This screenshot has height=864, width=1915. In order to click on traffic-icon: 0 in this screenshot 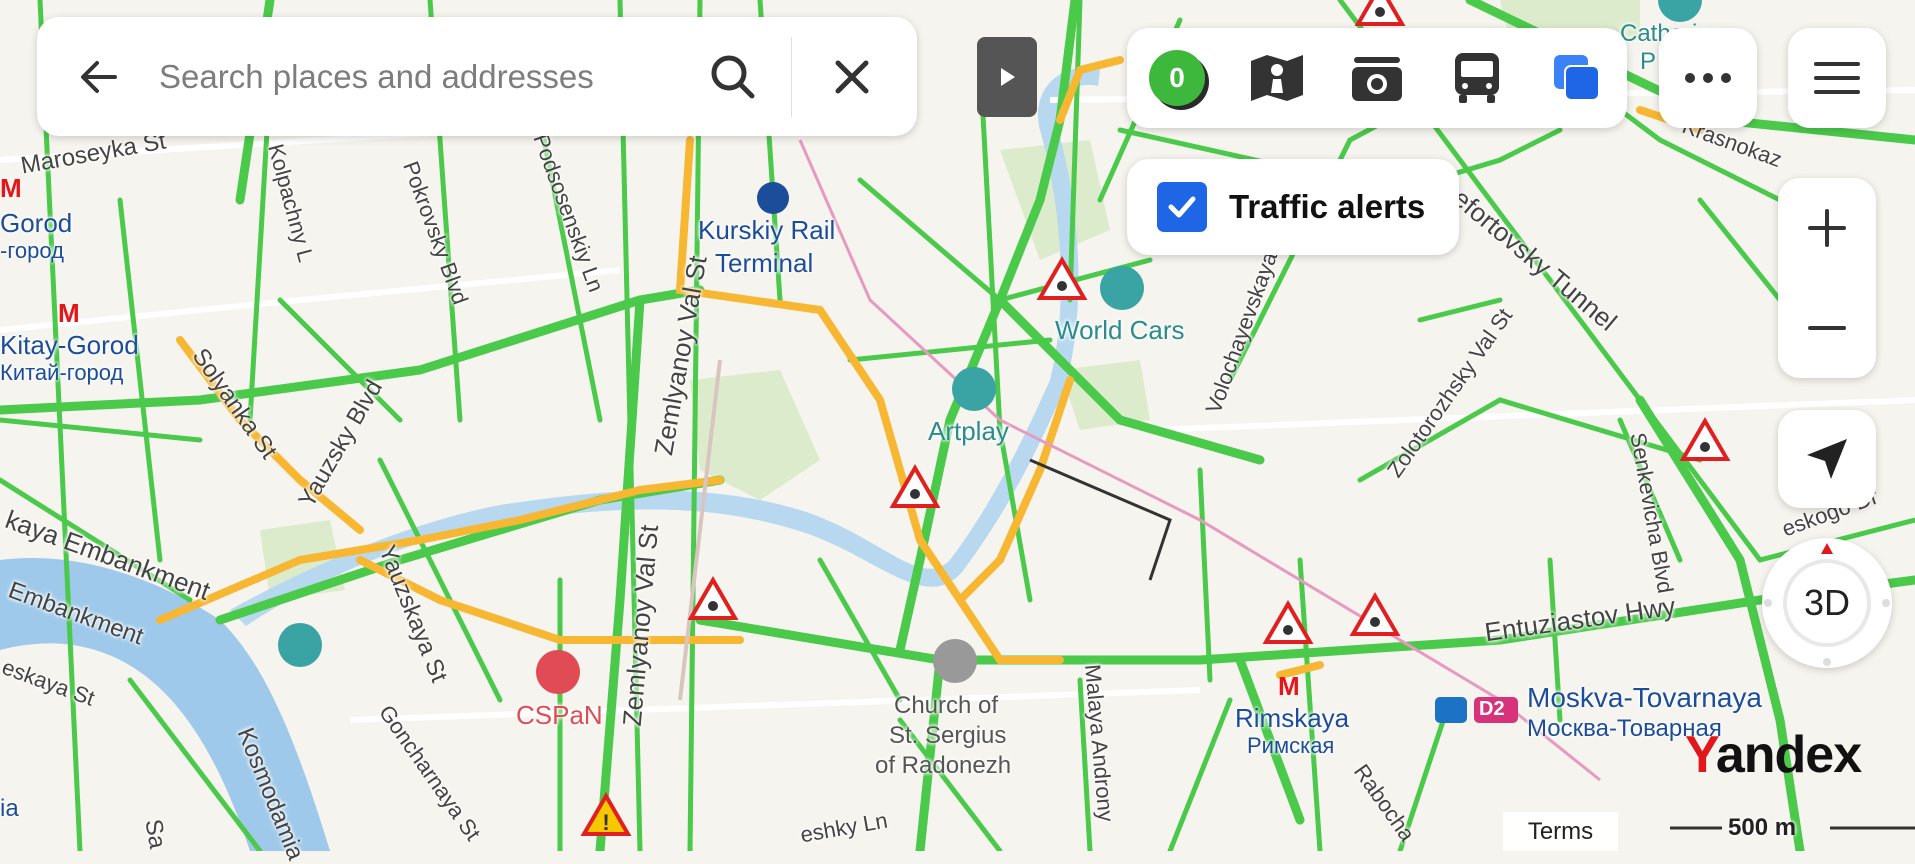, I will do `click(1177, 78)`.